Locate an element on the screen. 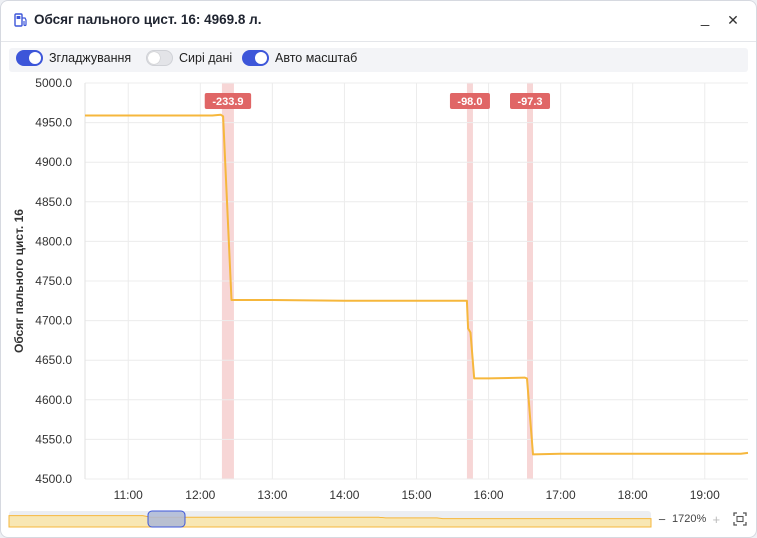 This screenshot has width=757, height=538. y-tick-label: 4750.0 is located at coordinates (53, 281).